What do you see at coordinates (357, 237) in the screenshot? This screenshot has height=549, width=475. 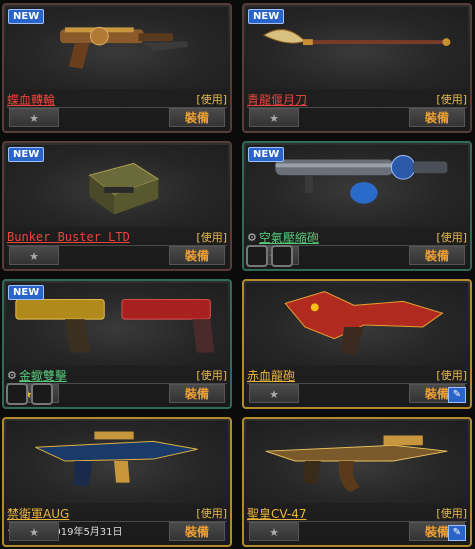 I see `item-name-row: ⚙ 空氣壓縮砲 [使用]` at bounding box center [357, 237].